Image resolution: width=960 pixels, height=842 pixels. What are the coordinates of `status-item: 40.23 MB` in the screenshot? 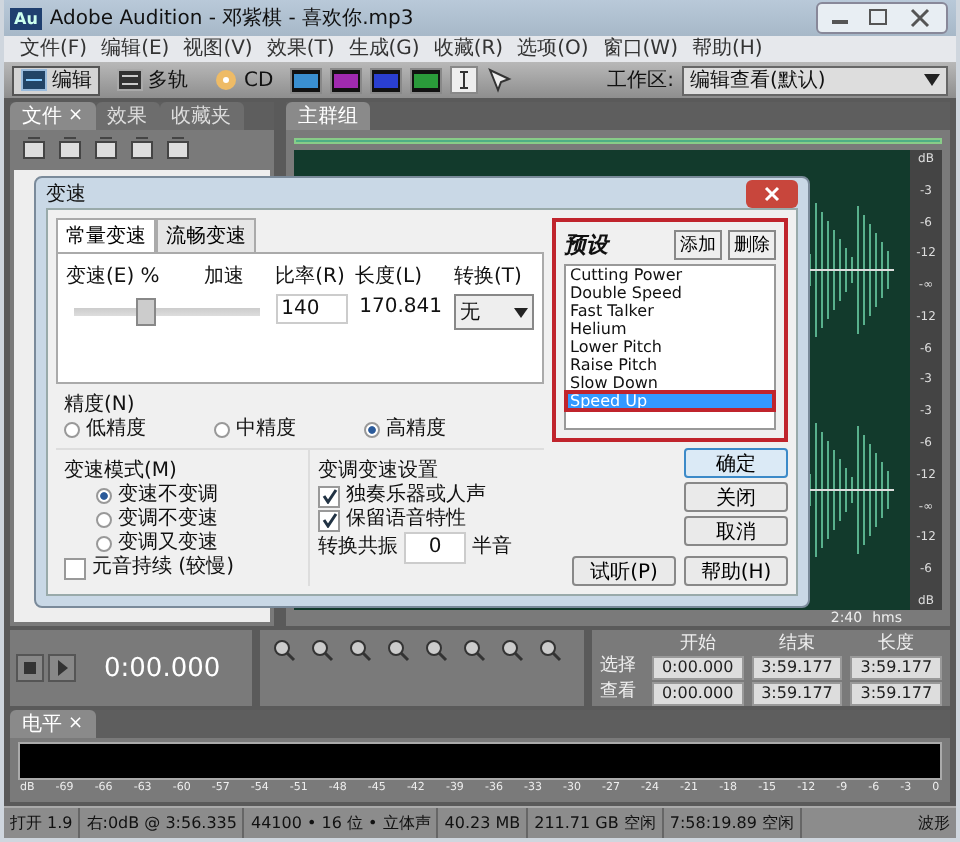 It's located at (483, 823).